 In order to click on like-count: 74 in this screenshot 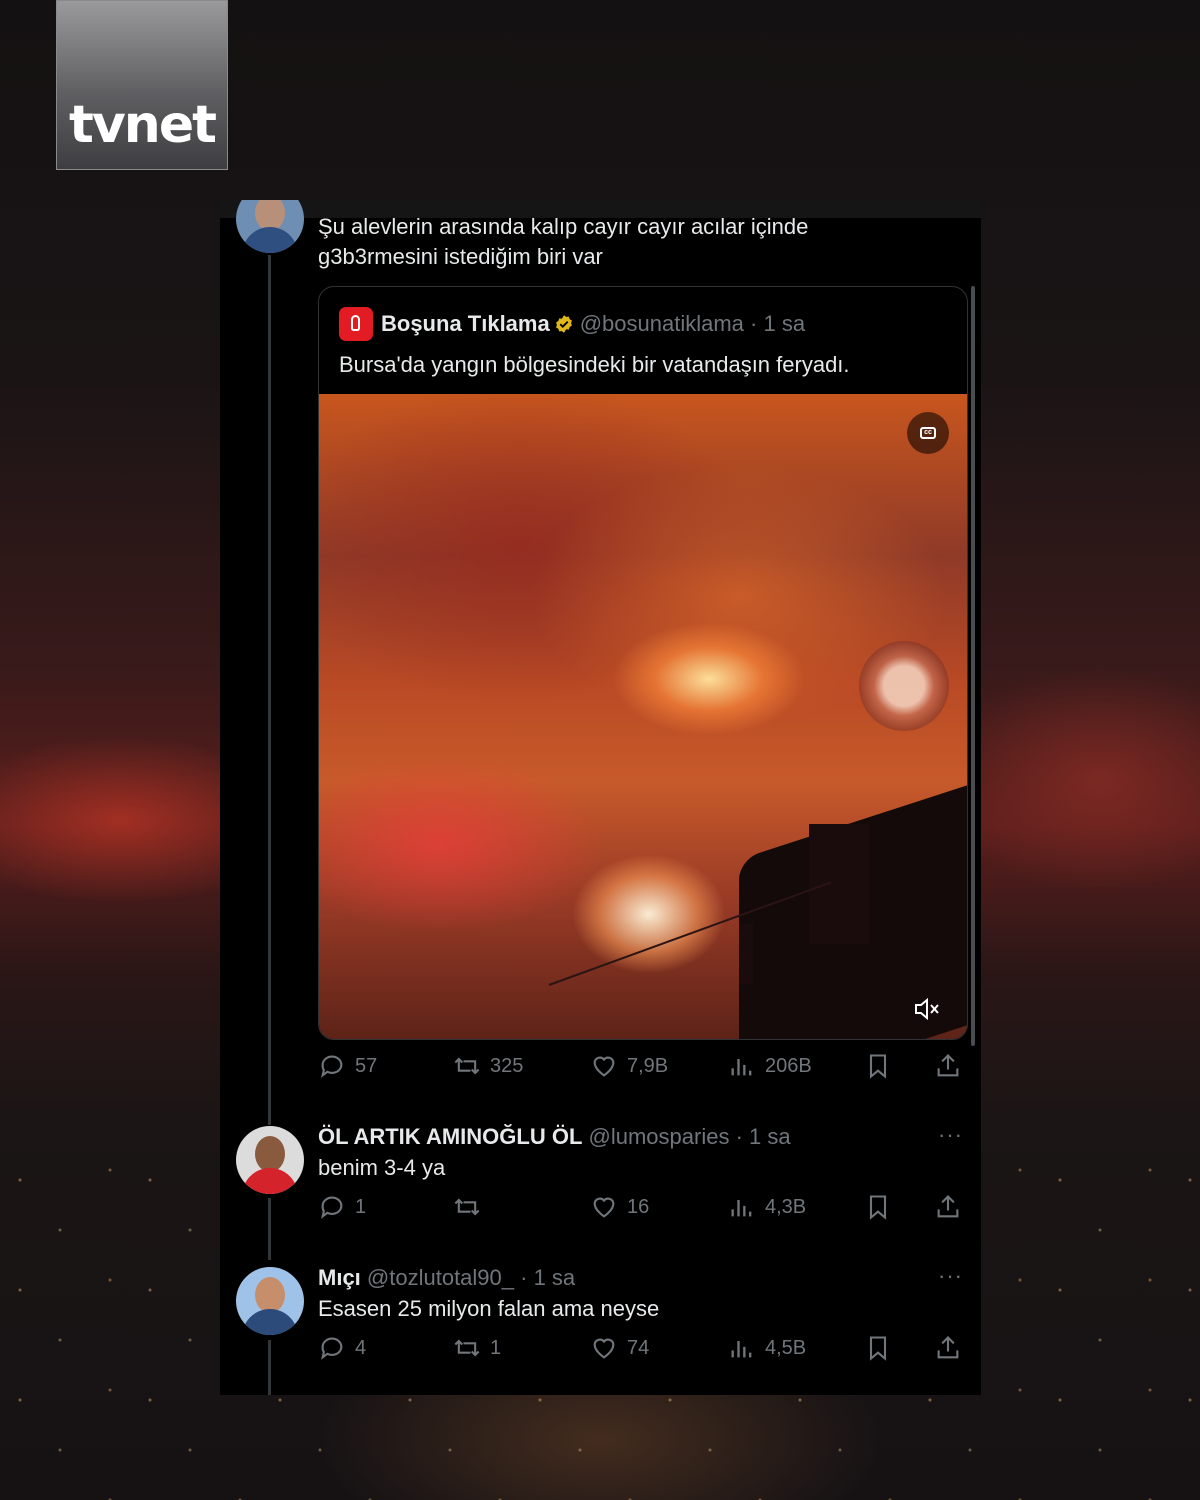, I will do `click(638, 1347)`.